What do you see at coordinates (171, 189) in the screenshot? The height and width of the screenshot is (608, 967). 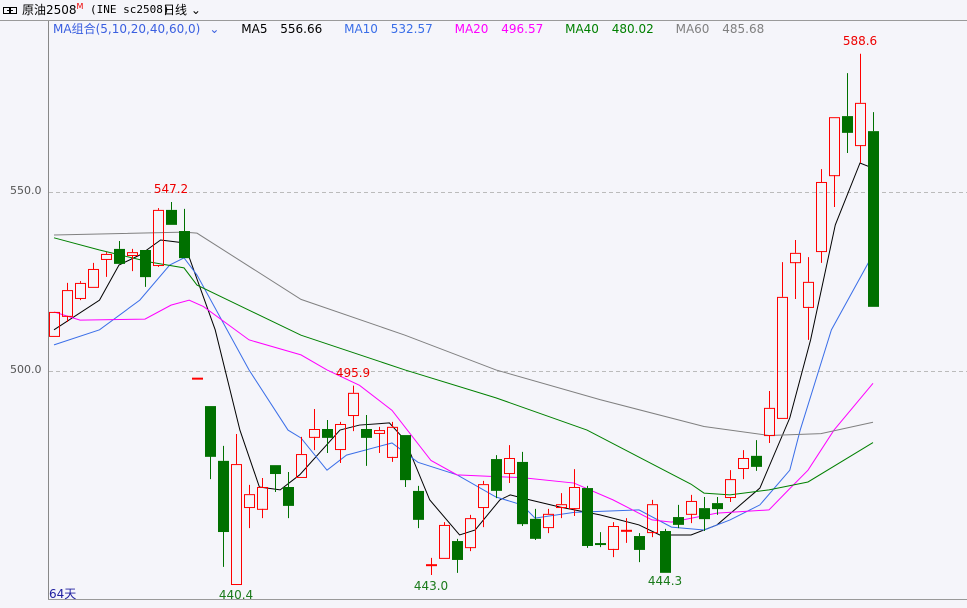 I see `high-price-label: 547.2` at bounding box center [171, 189].